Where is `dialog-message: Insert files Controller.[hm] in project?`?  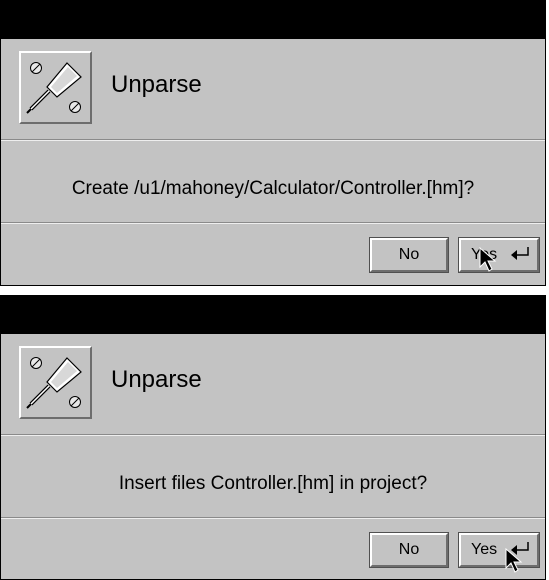 dialog-message: Insert files Controller.[hm] in project? is located at coordinates (273, 483).